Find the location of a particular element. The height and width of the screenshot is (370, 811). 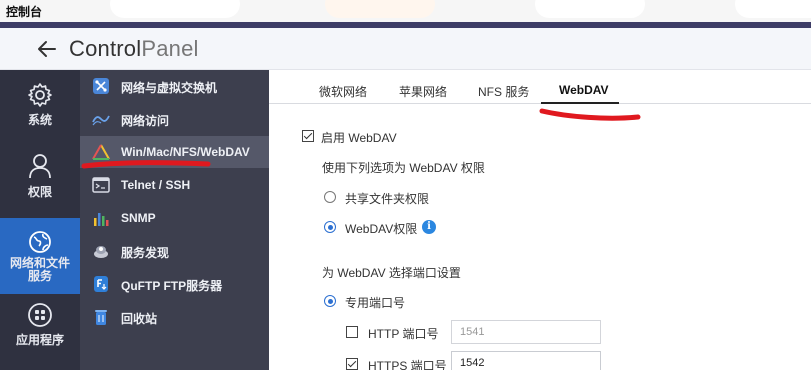

shared-folder-permission-label: 共享文件夹权限 is located at coordinates (387, 199).